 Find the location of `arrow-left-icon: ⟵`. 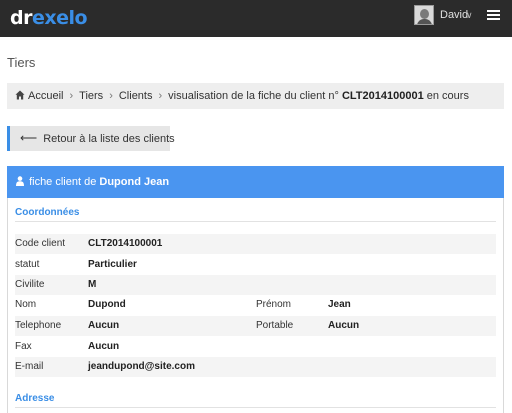

arrow-left-icon: ⟵ is located at coordinates (29, 138).